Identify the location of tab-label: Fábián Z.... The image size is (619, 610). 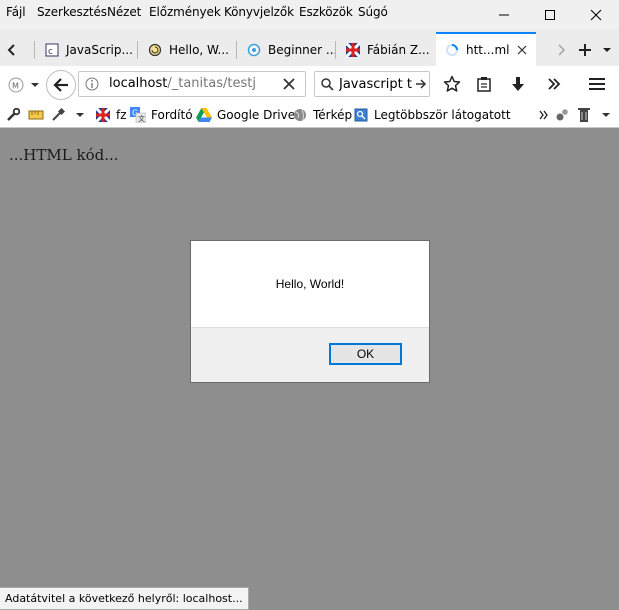
(398, 50).